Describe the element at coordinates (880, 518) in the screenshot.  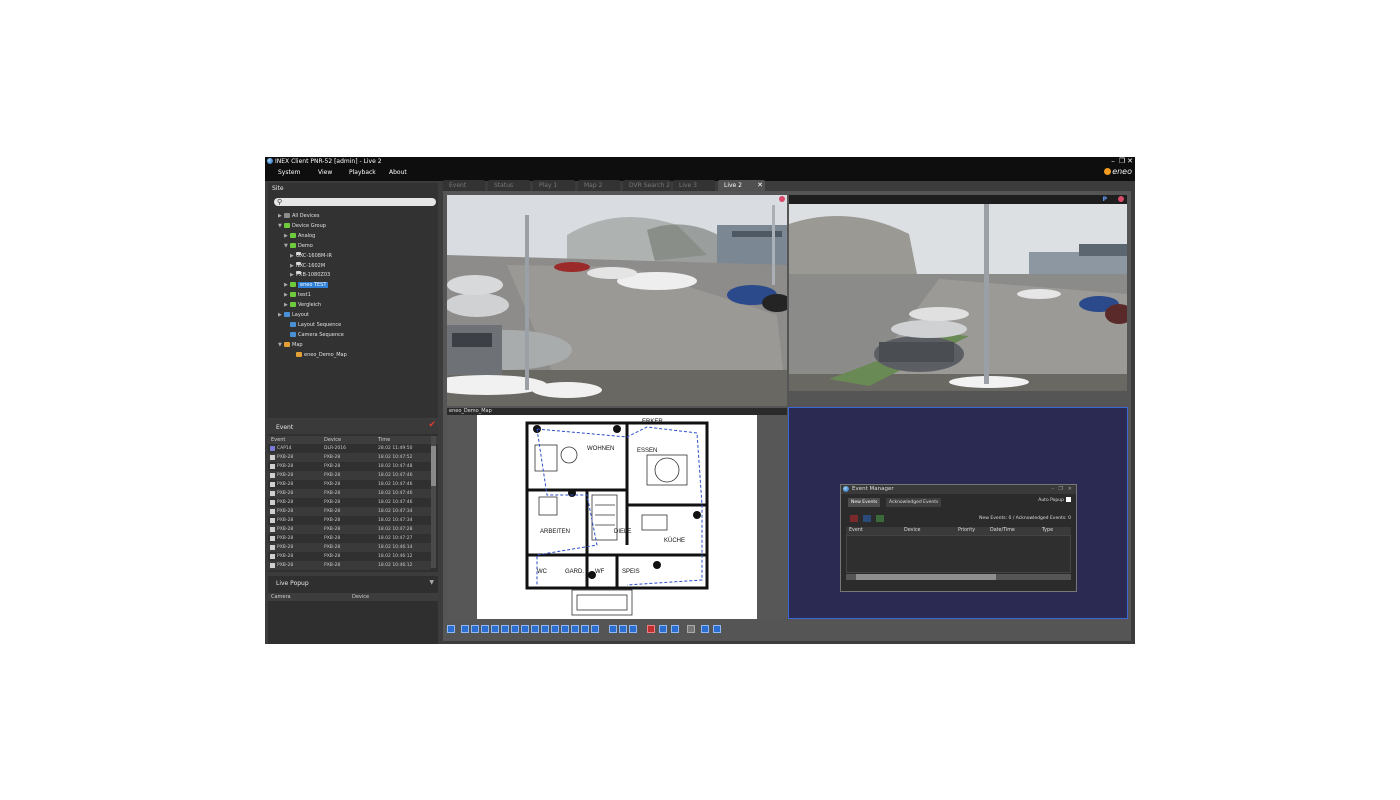
I see `export-icon` at that location.